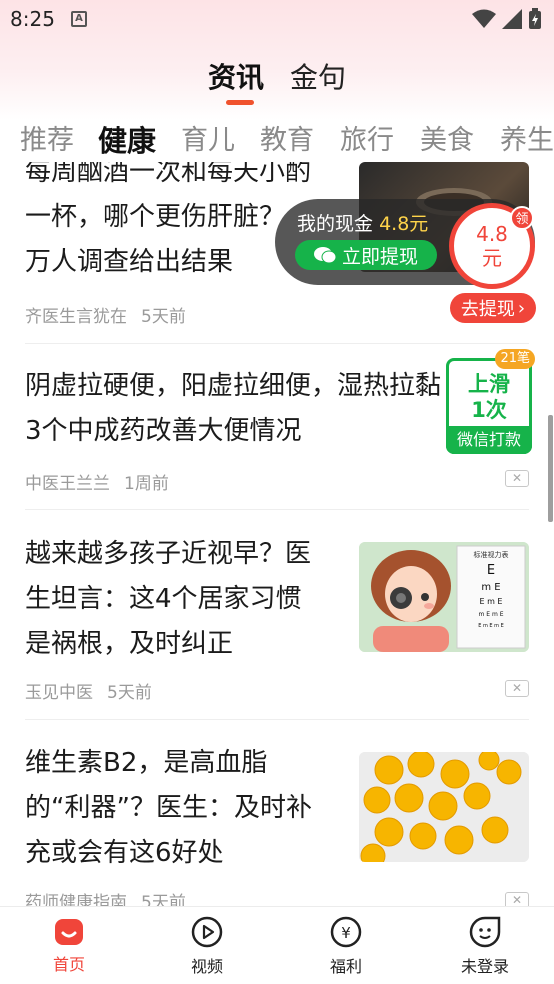 The width and height of the screenshot is (554, 984). Describe the element at coordinates (168, 554) in the screenshot. I see `article-title-line: 越来越多孩子近视早？医` at that location.